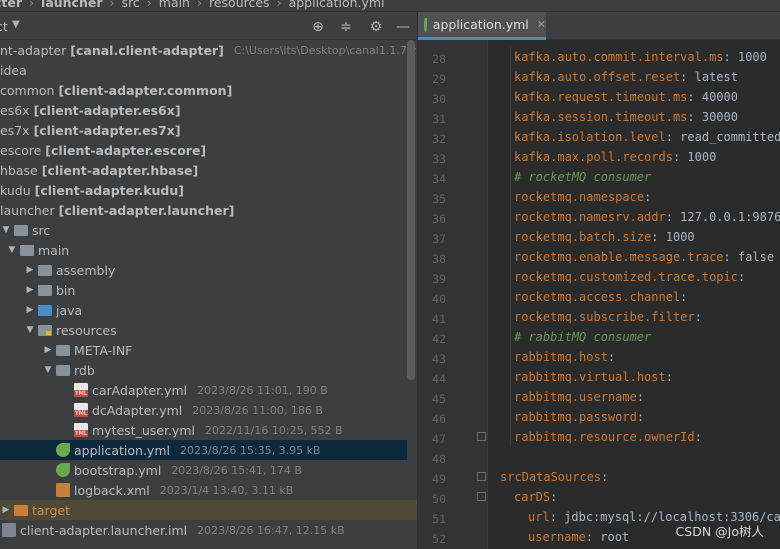 The image size is (780, 549). I want to click on tree-item: application.yml 2023/8/26 15:35, 3.95 kB, so click(203, 450).